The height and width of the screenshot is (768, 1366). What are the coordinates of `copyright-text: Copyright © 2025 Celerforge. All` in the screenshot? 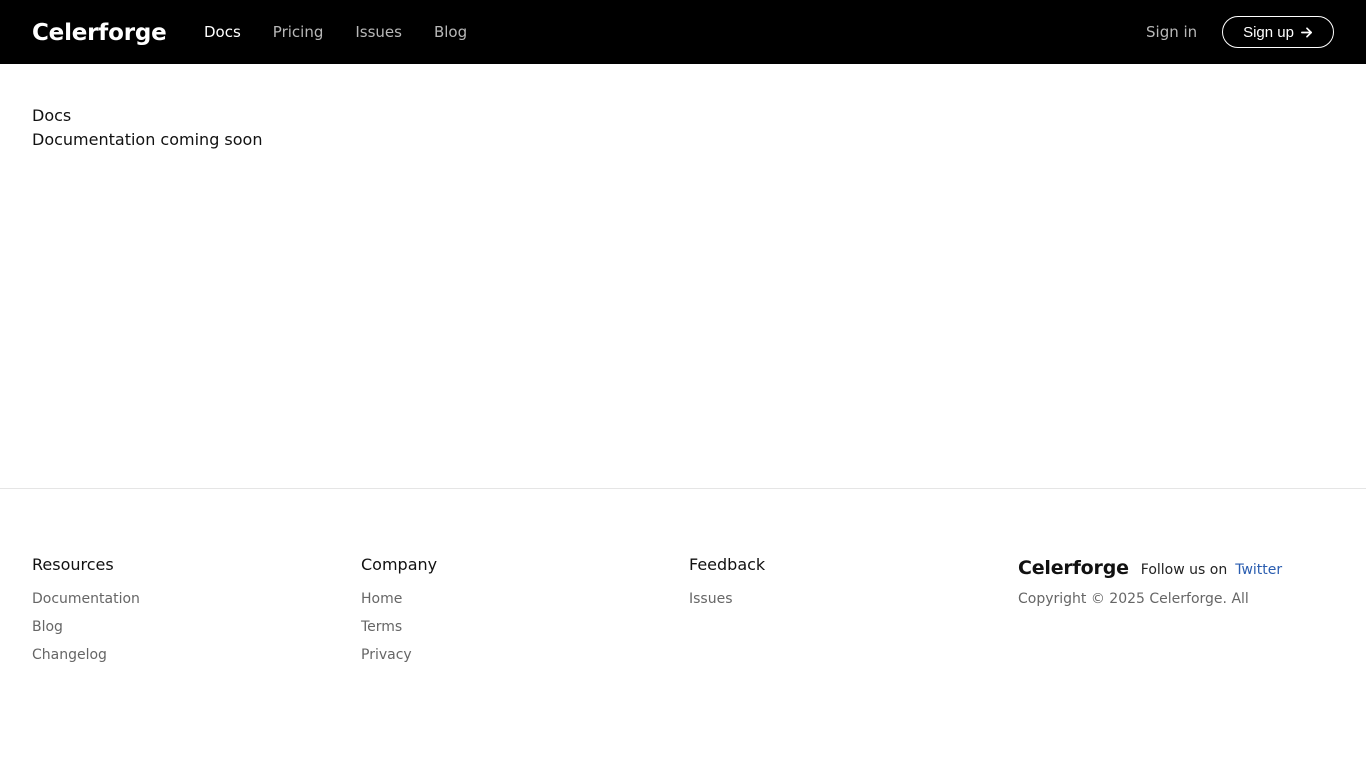 It's located at (1133, 599).